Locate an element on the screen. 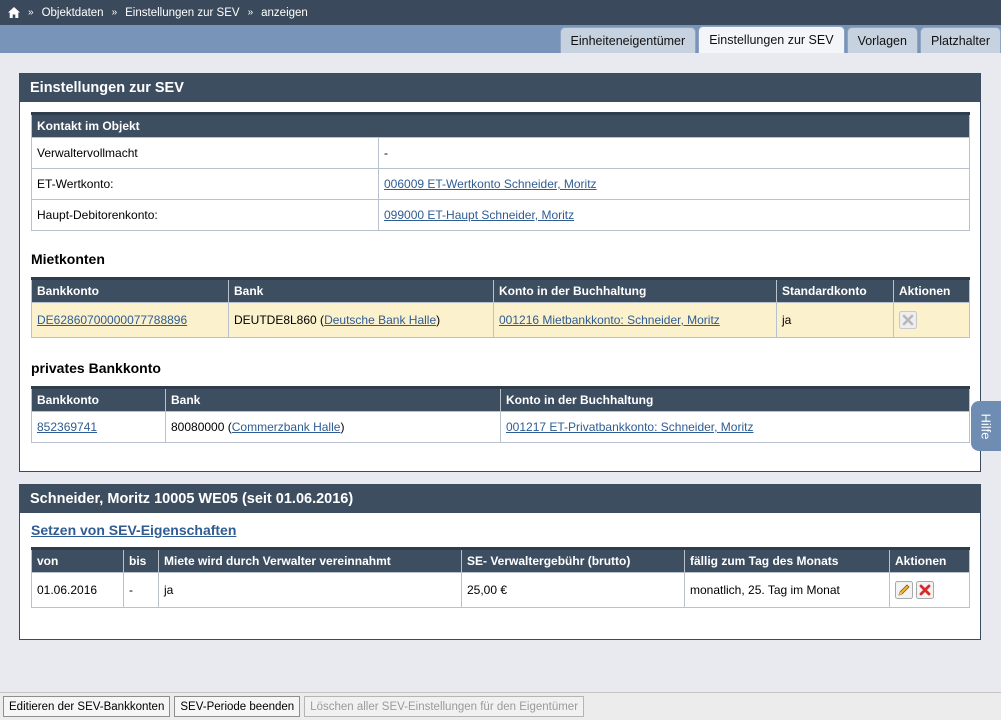  edit-pencil-icon is located at coordinates (904, 590).